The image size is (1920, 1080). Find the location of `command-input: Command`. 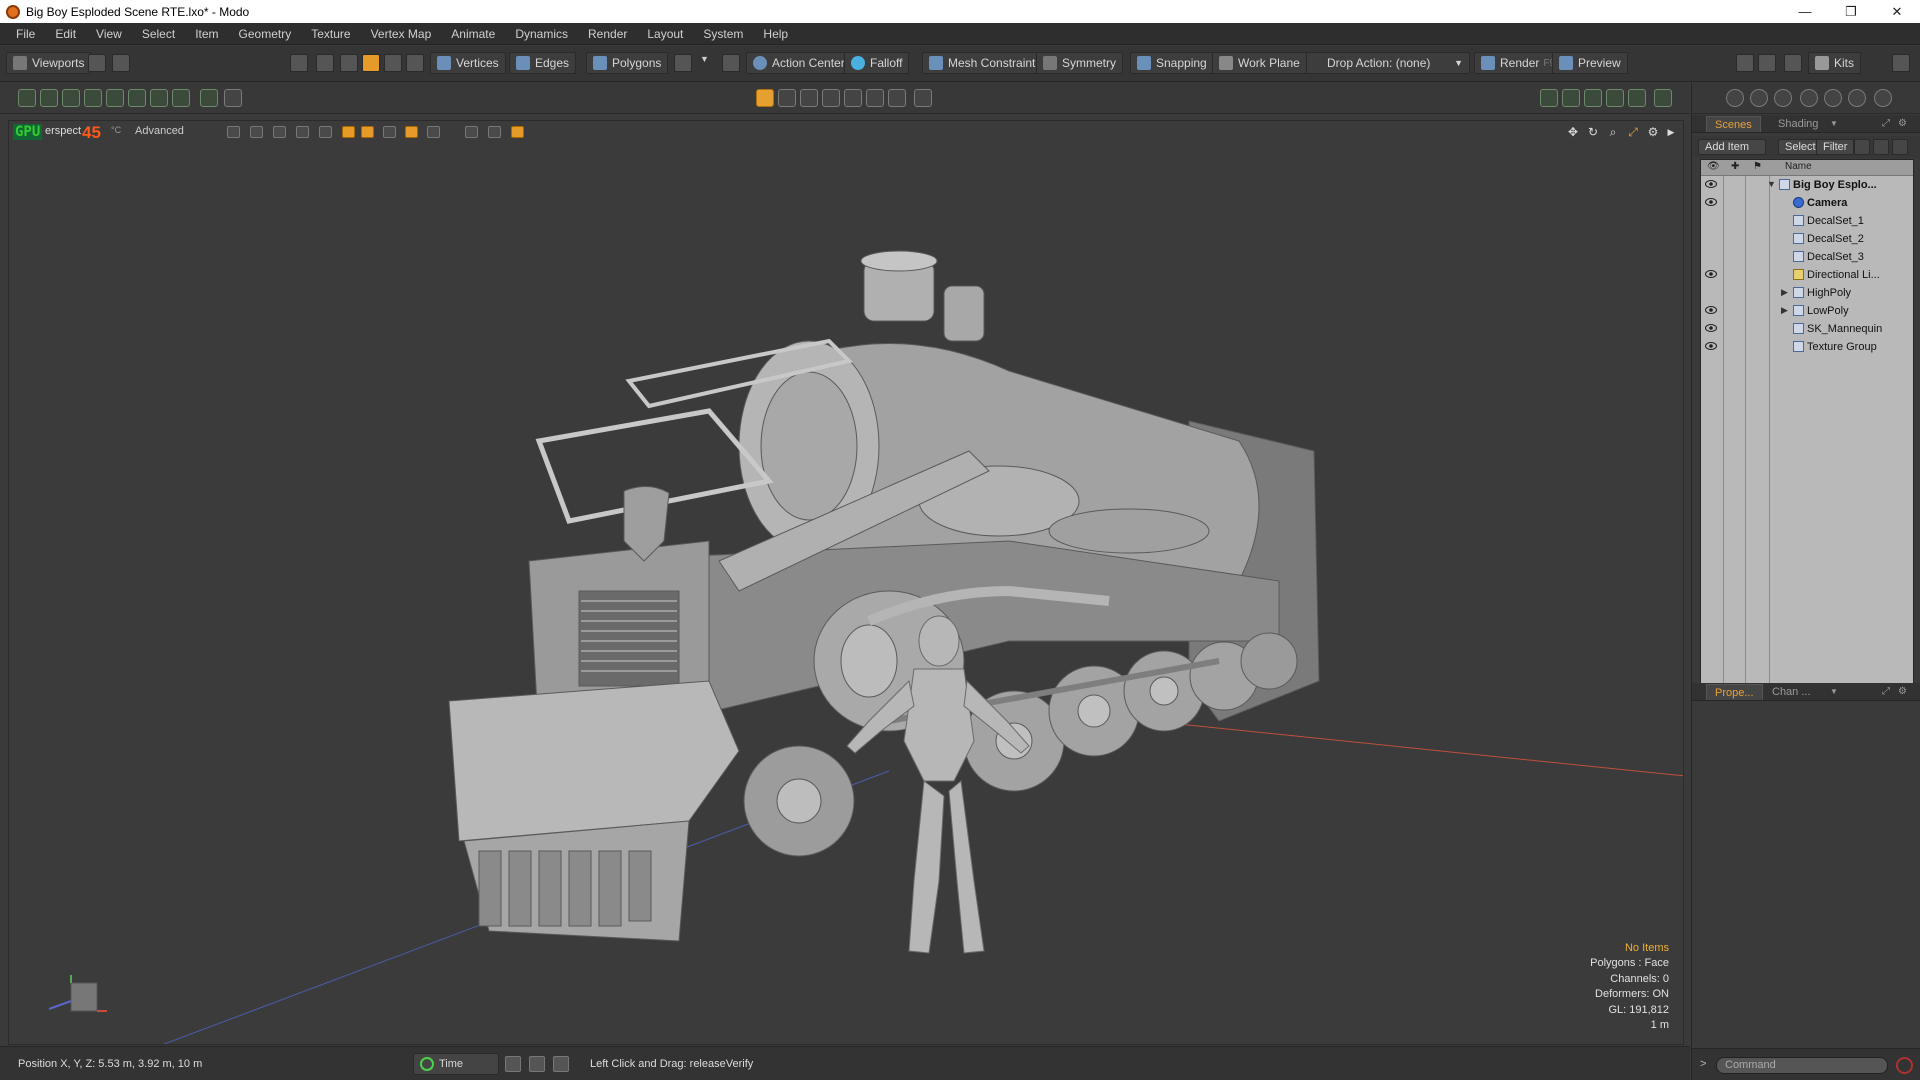

command-input: Command is located at coordinates (1802, 1065).